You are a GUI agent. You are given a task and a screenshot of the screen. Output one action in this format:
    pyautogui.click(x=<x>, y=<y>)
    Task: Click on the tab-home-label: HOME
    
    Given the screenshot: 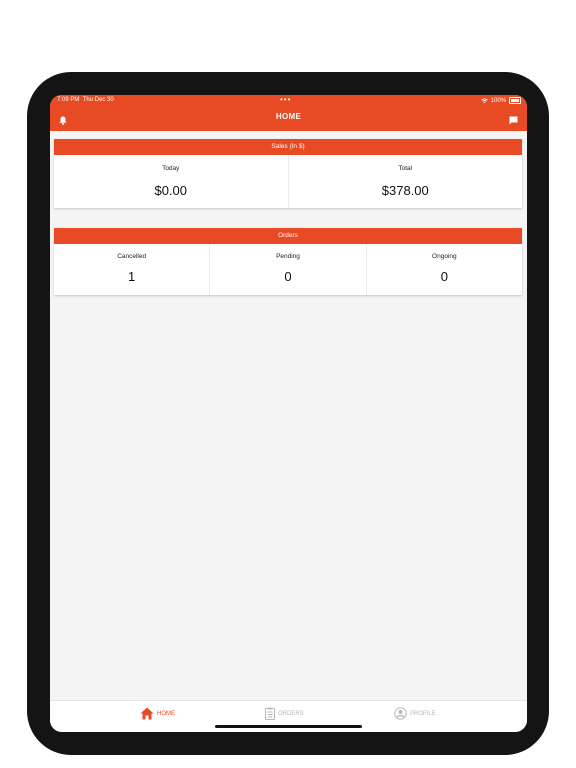 What is the action you would take?
    pyautogui.click(x=166, y=713)
    